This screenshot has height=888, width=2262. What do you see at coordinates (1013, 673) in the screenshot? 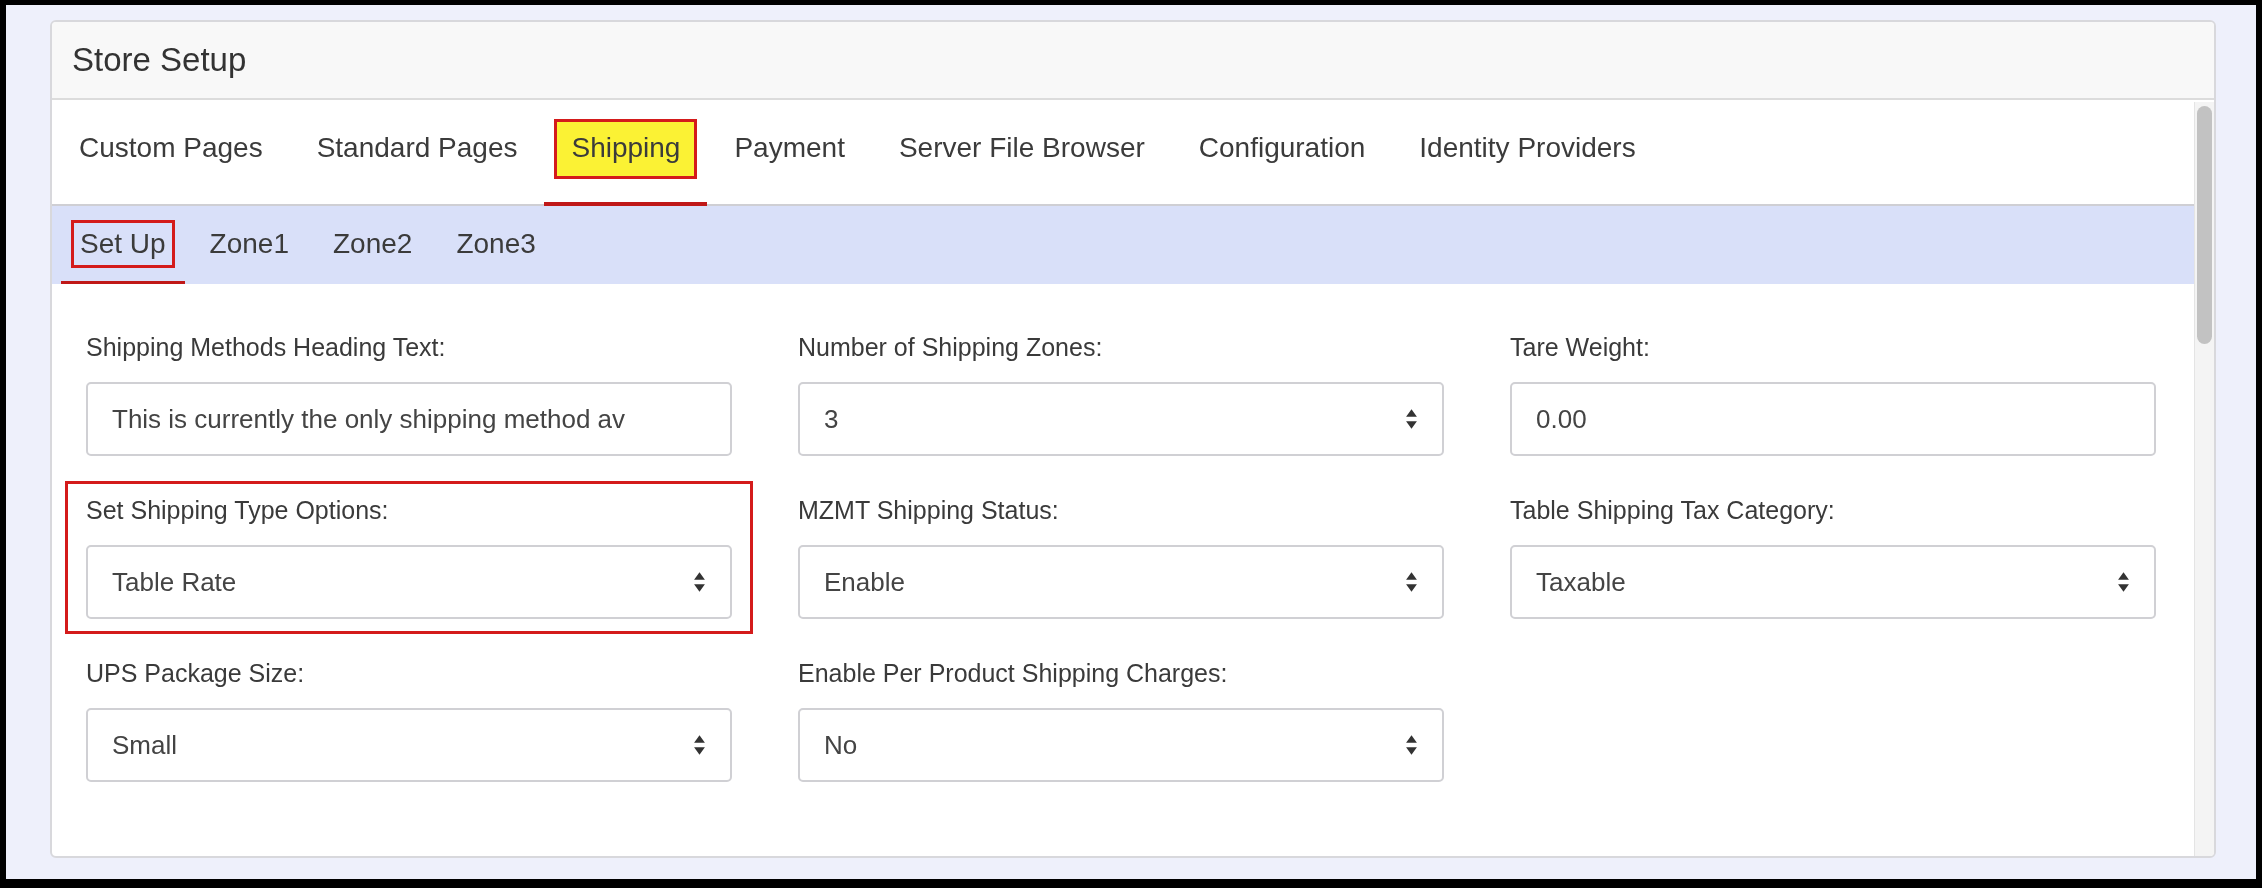
I see `field-label: Enable Per Product Shipping Charges:` at bounding box center [1013, 673].